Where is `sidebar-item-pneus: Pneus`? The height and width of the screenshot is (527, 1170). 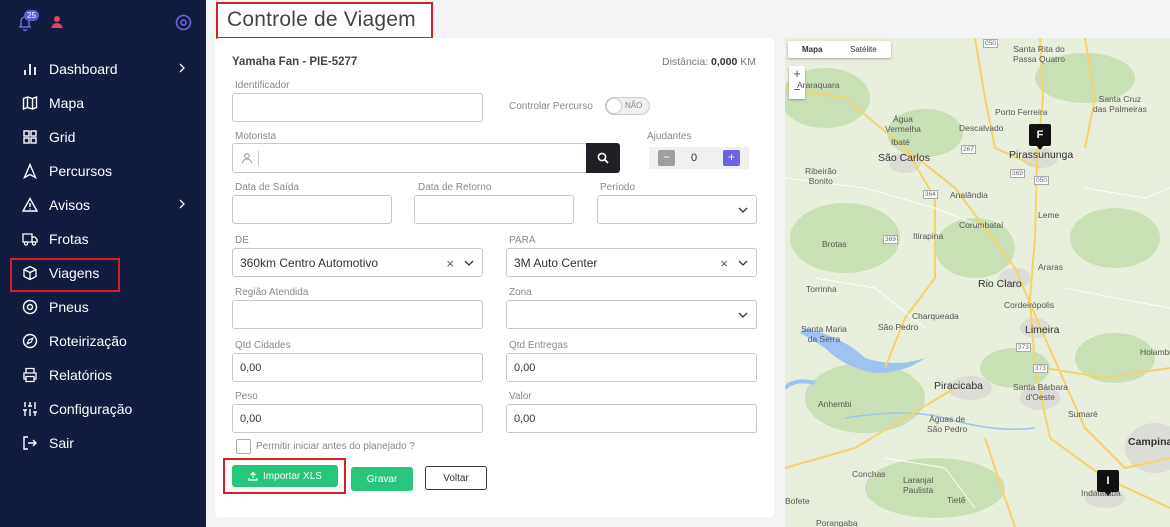 sidebar-item-pneus: Pneus is located at coordinates (103, 307).